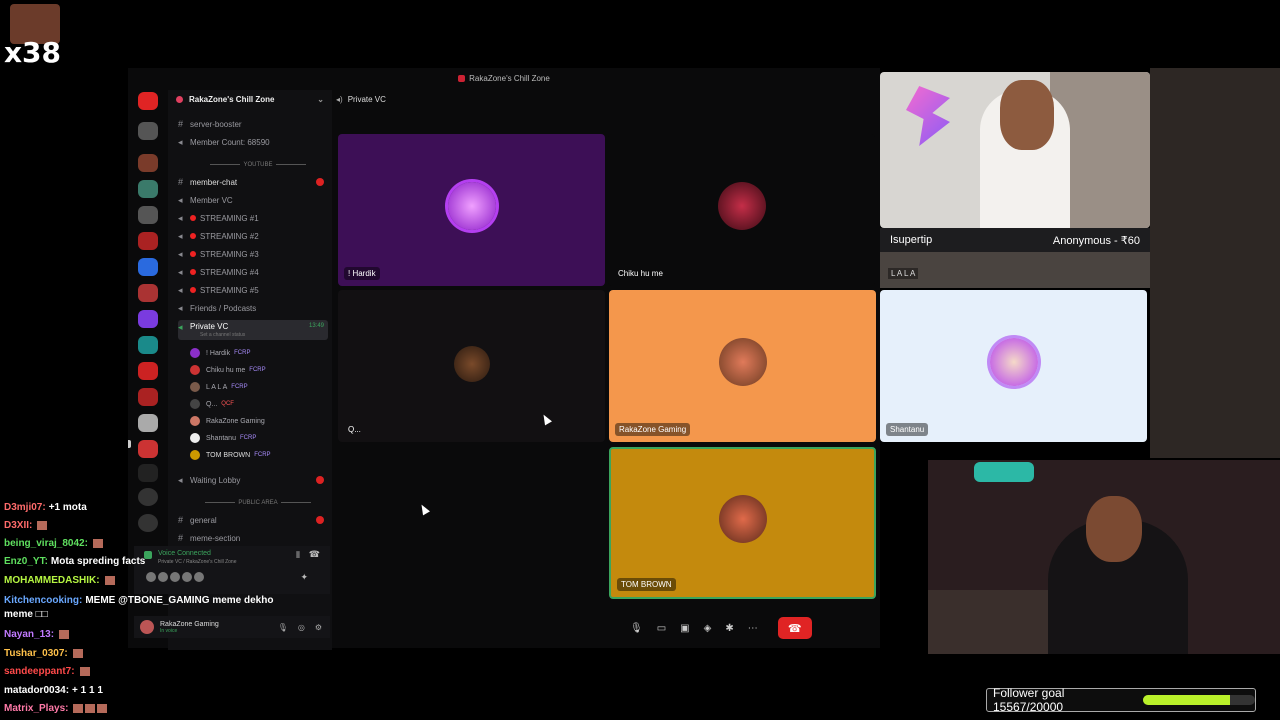 Image resolution: width=1280 pixels, height=720 pixels. I want to click on soundboard-icon: ✱, so click(729, 628).